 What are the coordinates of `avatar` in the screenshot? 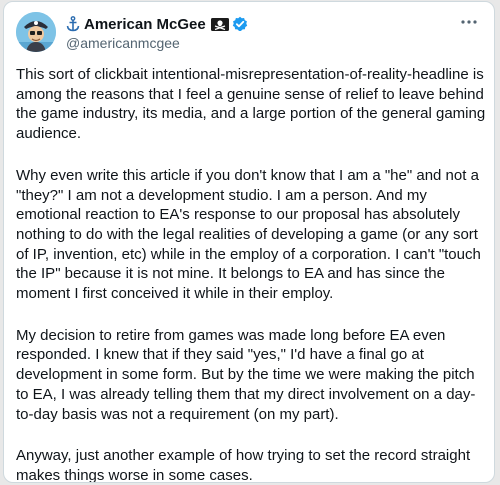 It's located at (36, 32).